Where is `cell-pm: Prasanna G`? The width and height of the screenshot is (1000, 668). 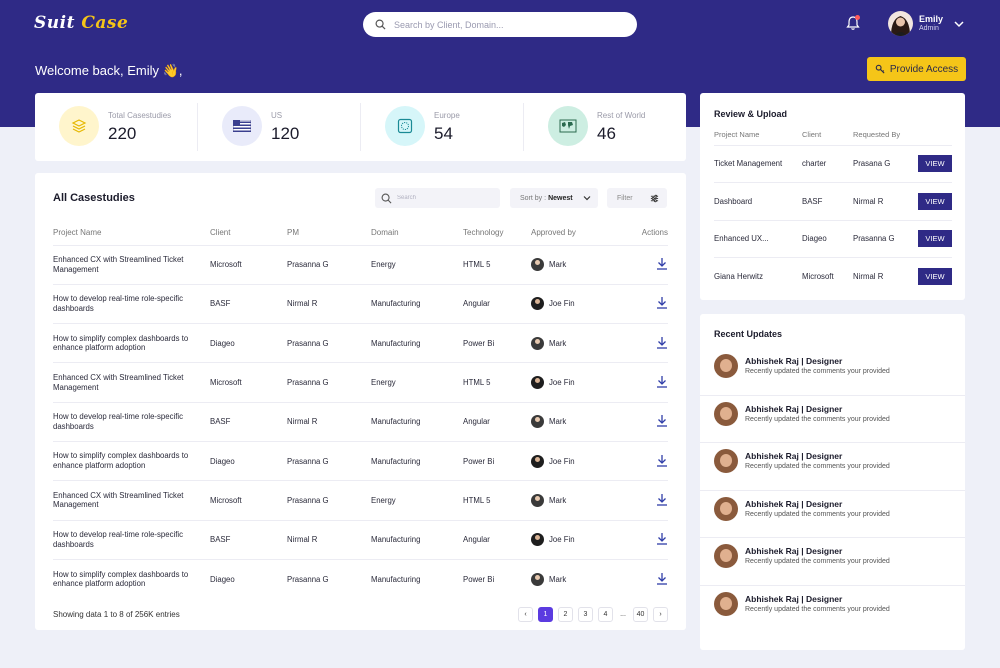
cell-pm: Prasanna G is located at coordinates (329, 343).